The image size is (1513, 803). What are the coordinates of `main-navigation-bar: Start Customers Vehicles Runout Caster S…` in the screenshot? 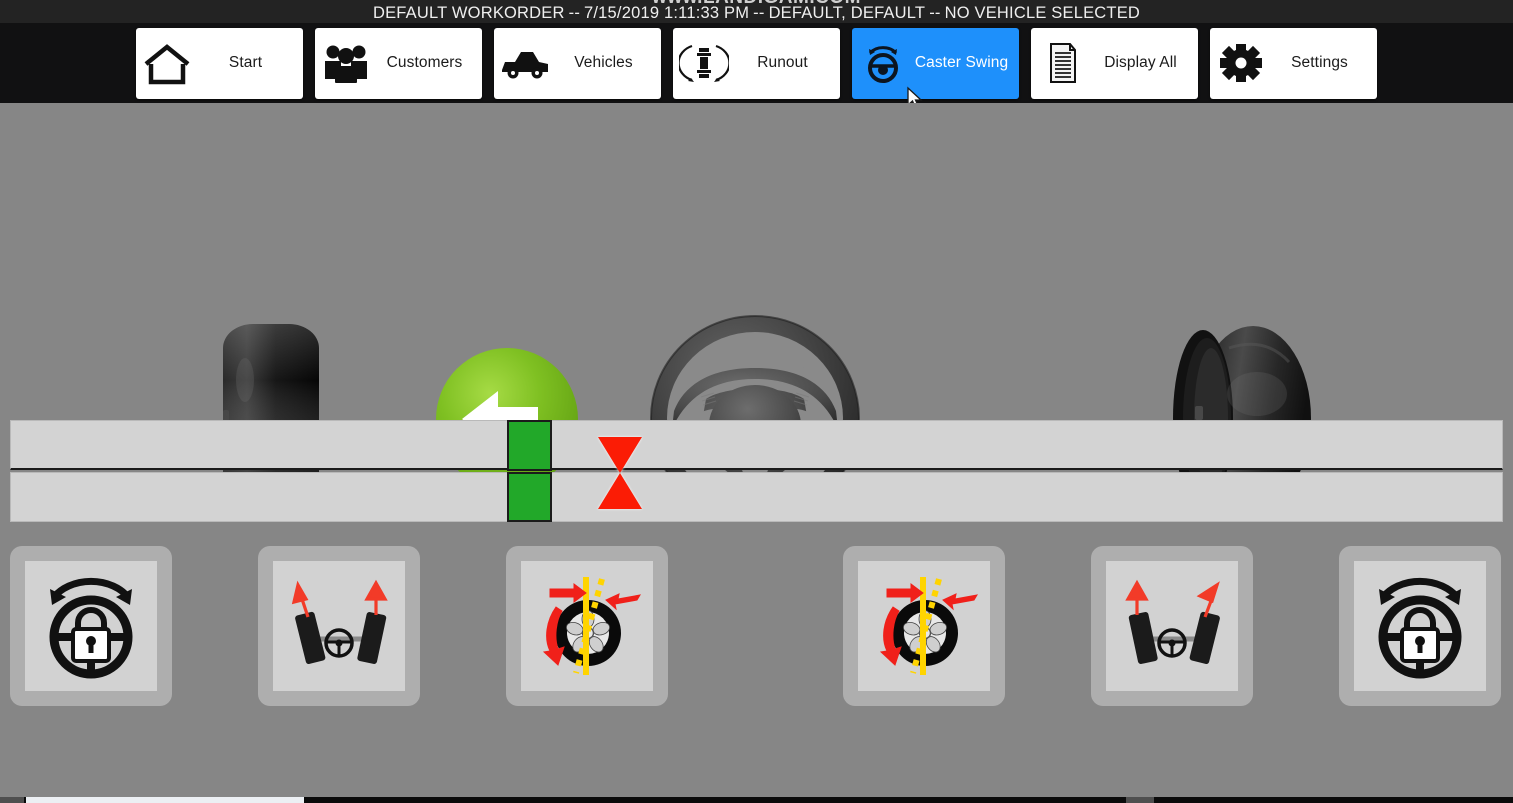 It's located at (756, 63).